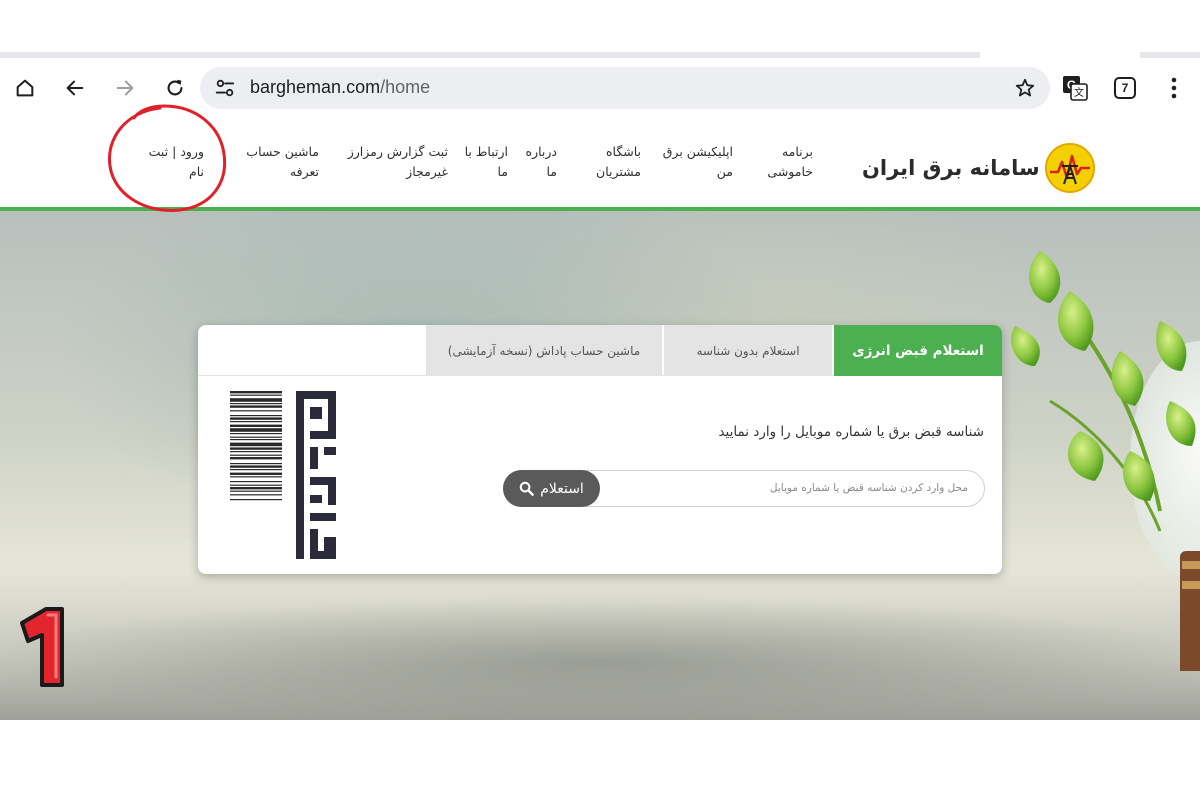 This screenshot has height=800, width=1200. Describe the element at coordinates (225, 88) in the screenshot. I see `site-info-icon` at that location.